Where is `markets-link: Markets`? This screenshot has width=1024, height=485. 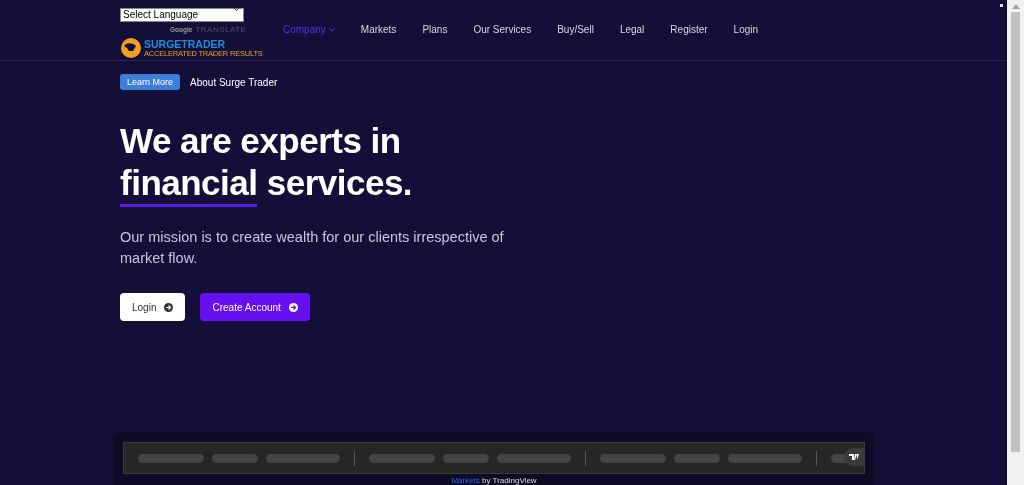
markets-link: Markets is located at coordinates (465, 480).